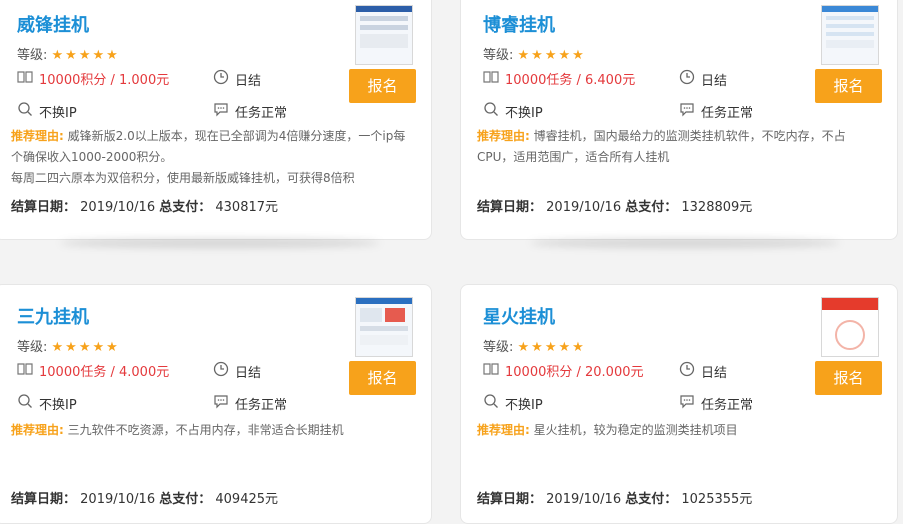 Image resolution: width=903 pixels, height=524 pixels. What do you see at coordinates (93, 78) in the screenshot?
I see `price-row: 10000积分 / 1.000元` at bounding box center [93, 78].